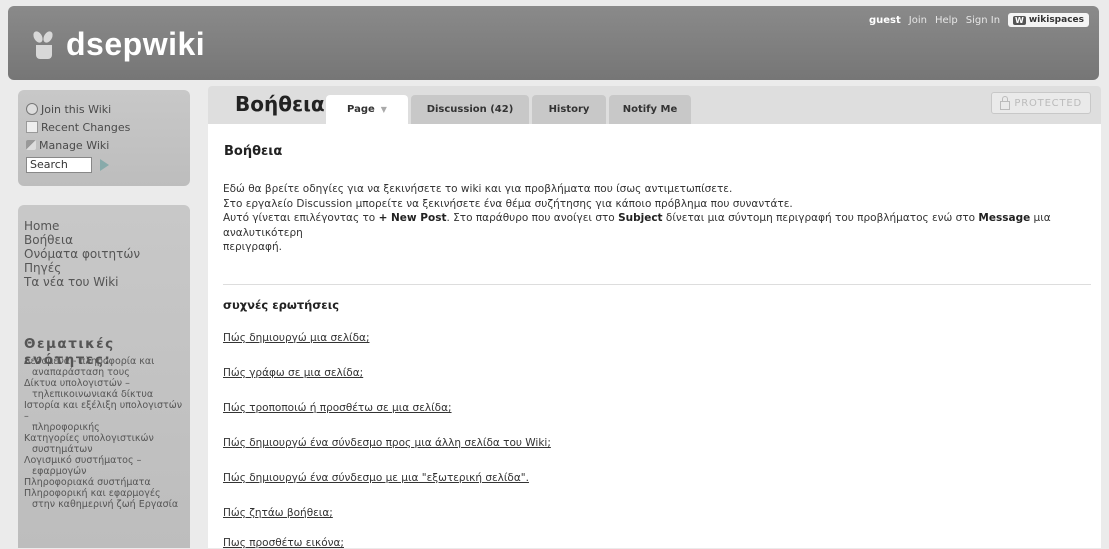 This screenshot has width=1109, height=549. What do you see at coordinates (383, 109) in the screenshot?
I see `chevron-down-icon: ▼` at bounding box center [383, 109].